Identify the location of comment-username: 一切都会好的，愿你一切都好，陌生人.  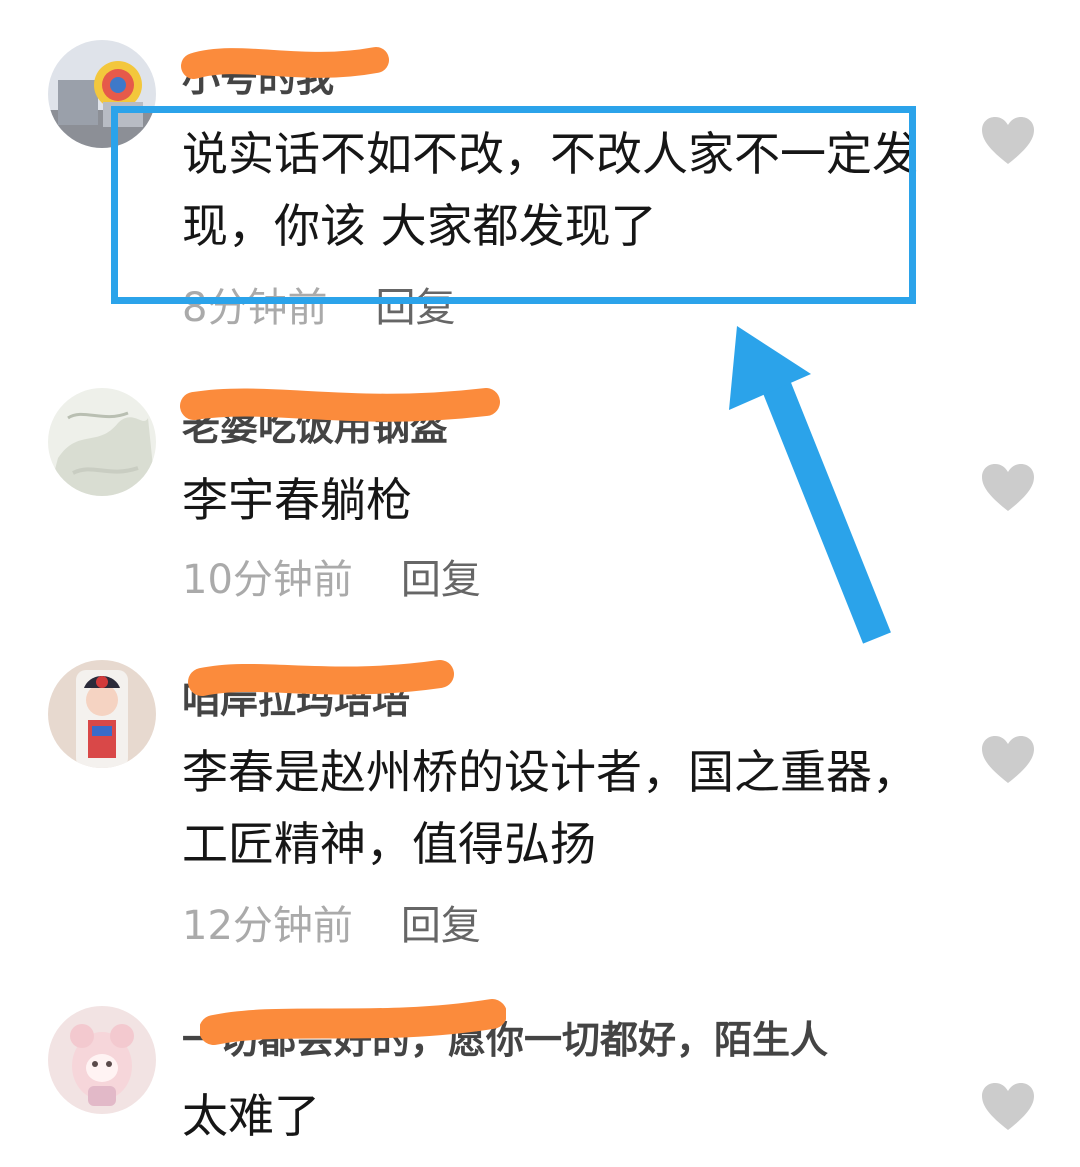
(505, 1040).